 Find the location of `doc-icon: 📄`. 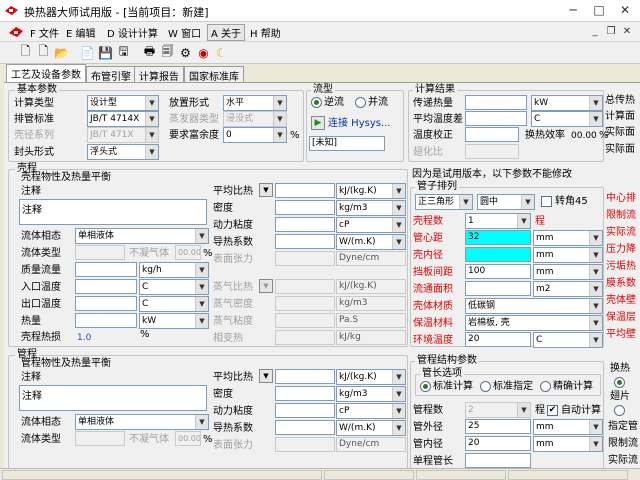

doc-icon: 📄 is located at coordinates (87, 52).